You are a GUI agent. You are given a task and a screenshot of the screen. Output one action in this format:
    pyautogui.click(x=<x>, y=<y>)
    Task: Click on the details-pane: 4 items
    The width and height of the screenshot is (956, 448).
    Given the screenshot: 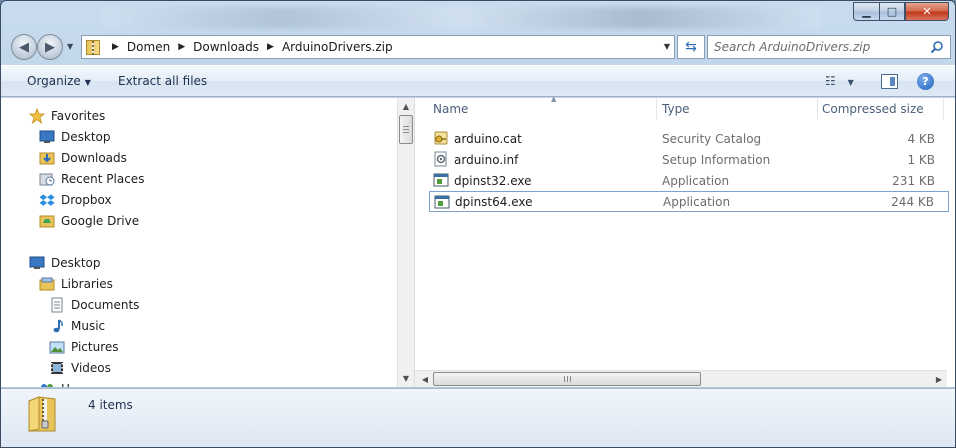 What is the action you would take?
    pyautogui.click(x=478, y=417)
    